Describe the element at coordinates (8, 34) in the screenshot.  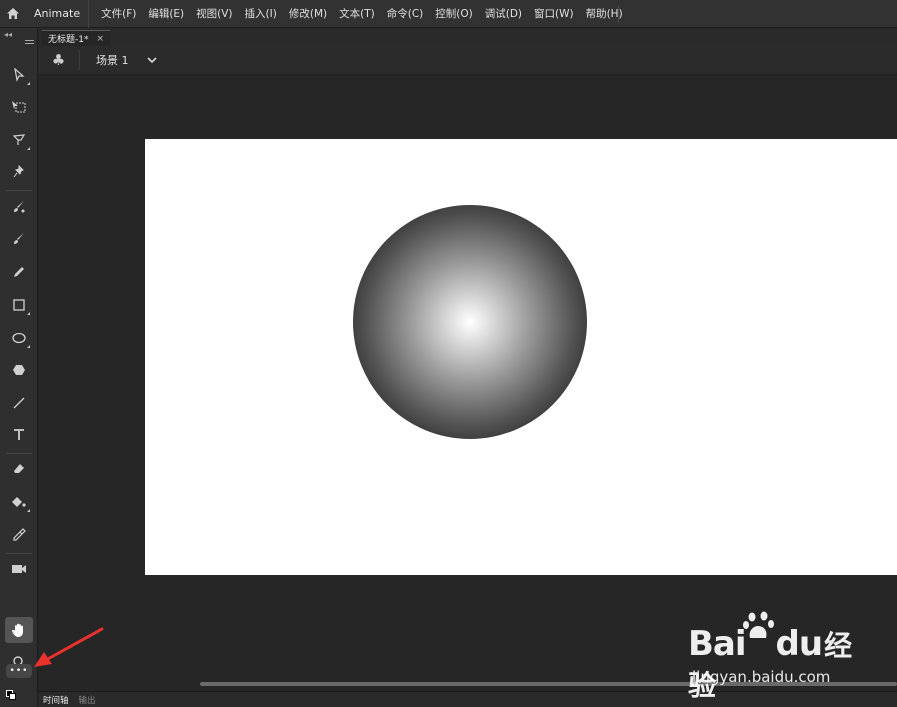
I see `collapse-panel-icon: ◂◂` at that location.